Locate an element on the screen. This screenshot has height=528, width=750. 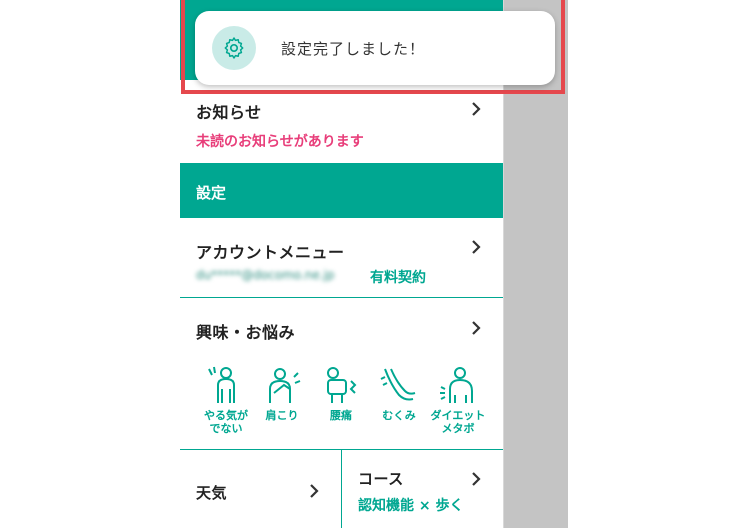
notice-title: お知らせ is located at coordinates (229, 111).